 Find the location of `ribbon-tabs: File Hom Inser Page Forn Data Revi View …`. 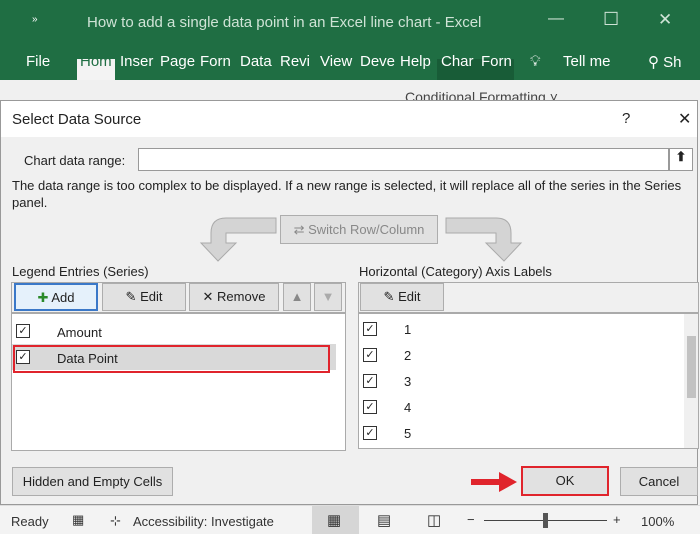

ribbon-tabs: File Hom Inser Page Forn Data Revi View … is located at coordinates (350, 62).